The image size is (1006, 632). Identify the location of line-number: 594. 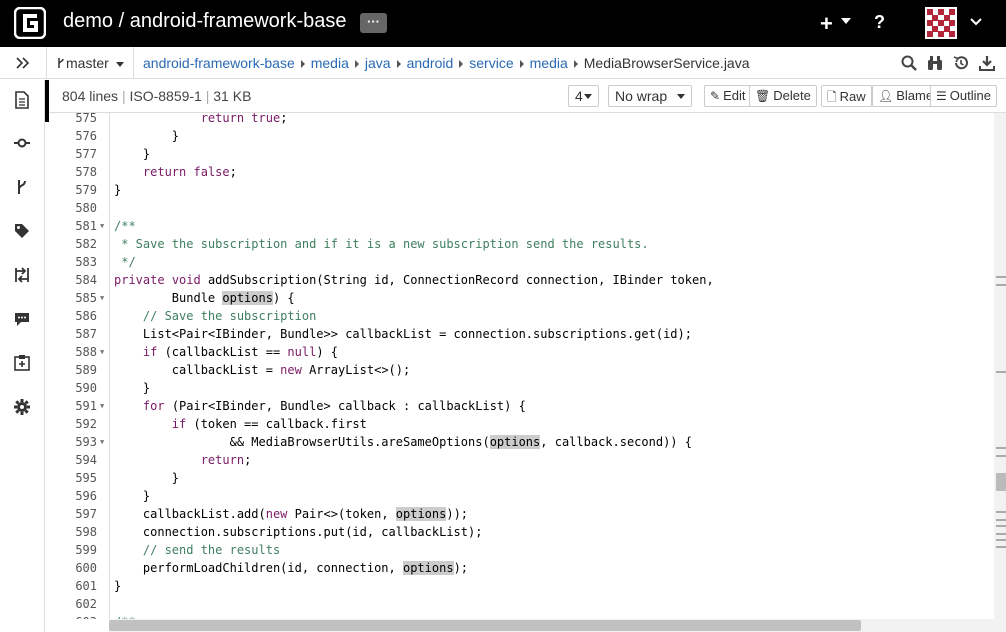
(73, 460).